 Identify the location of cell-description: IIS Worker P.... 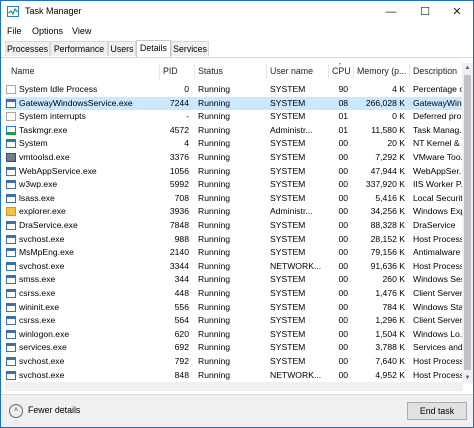
(440, 184).